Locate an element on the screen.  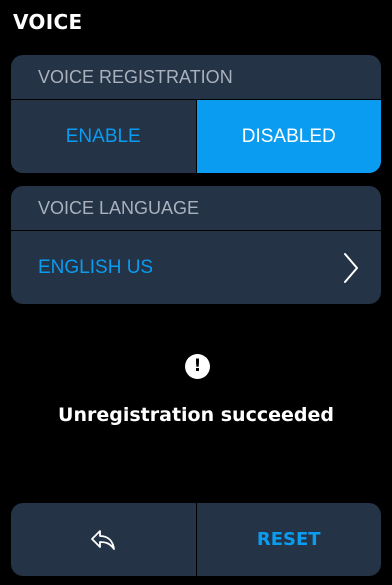
back-button is located at coordinates (103, 539).